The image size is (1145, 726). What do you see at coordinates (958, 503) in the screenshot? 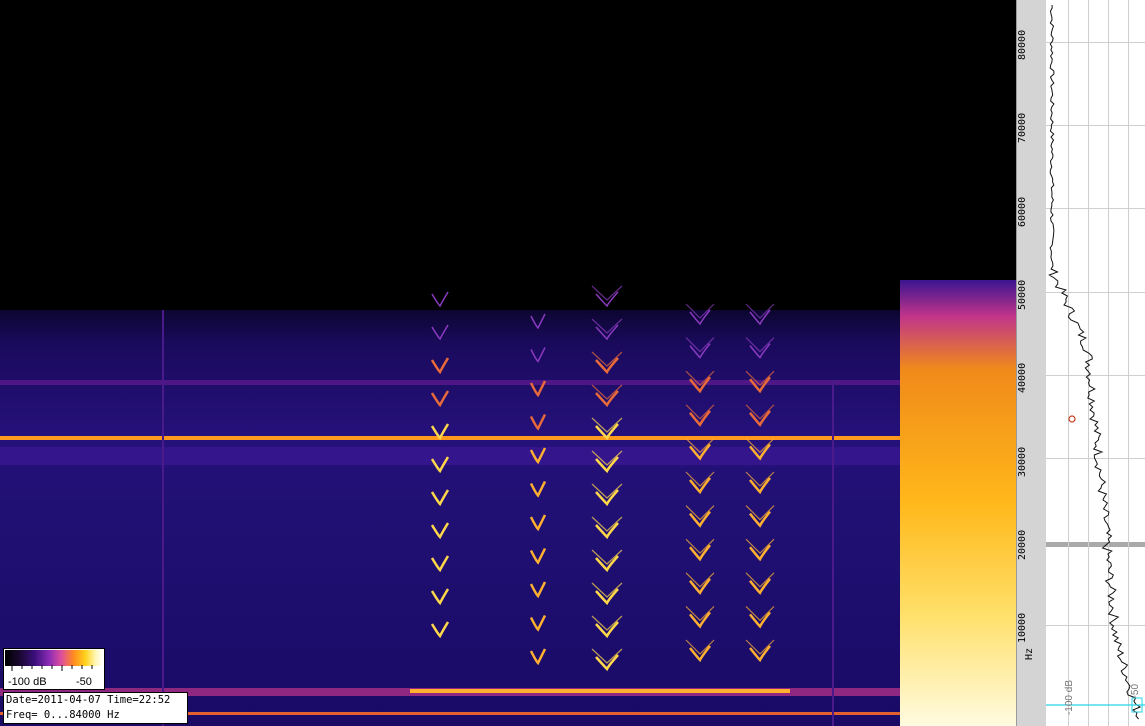
I see `broadband-burst` at bounding box center [958, 503].